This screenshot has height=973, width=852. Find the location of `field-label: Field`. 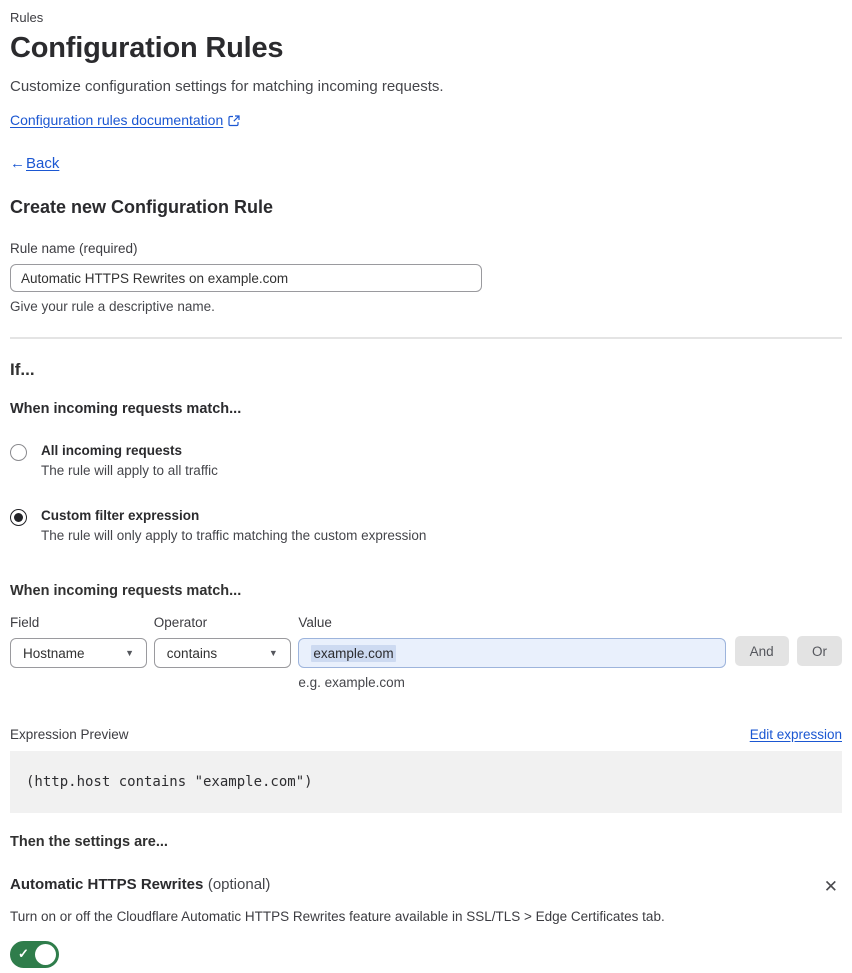

field-label: Field is located at coordinates (25, 622).